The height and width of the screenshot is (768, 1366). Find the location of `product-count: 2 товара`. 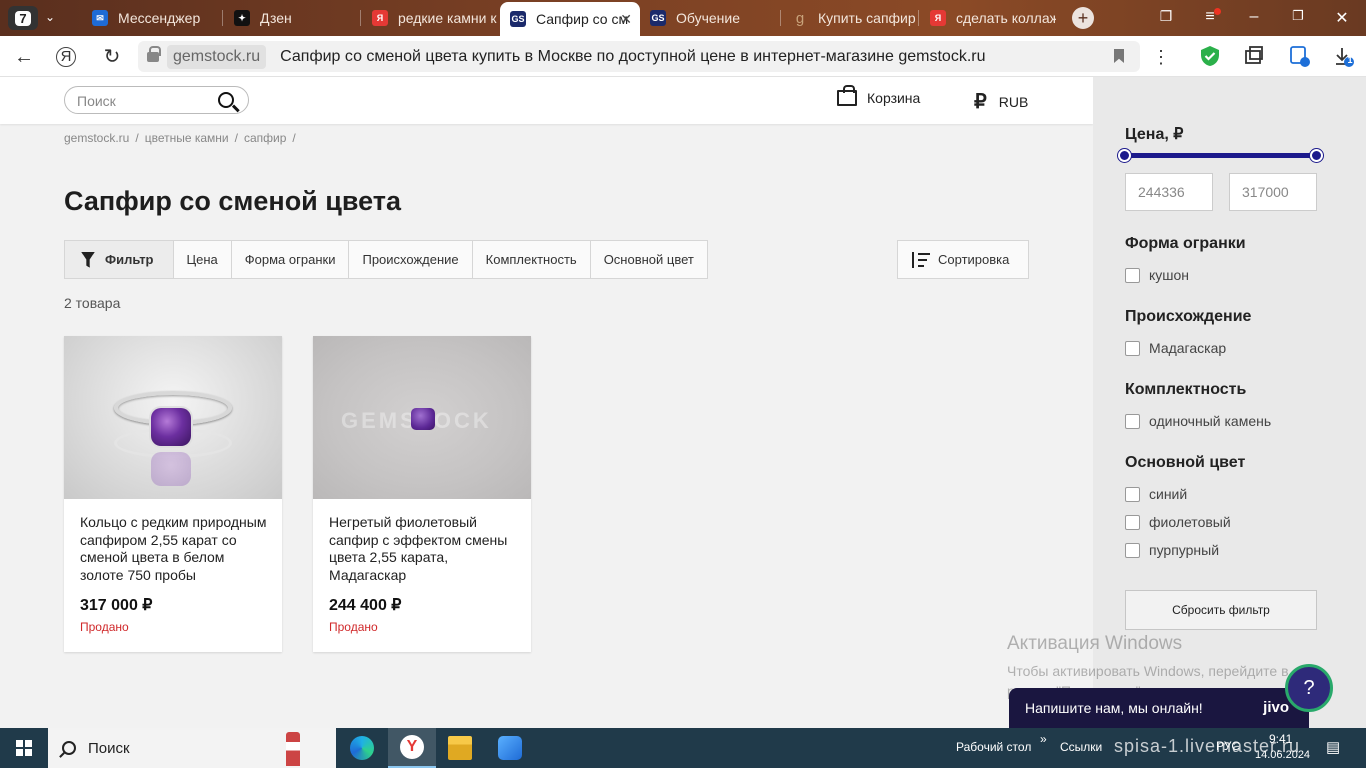

product-count: 2 товара is located at coordinates (92, 303).